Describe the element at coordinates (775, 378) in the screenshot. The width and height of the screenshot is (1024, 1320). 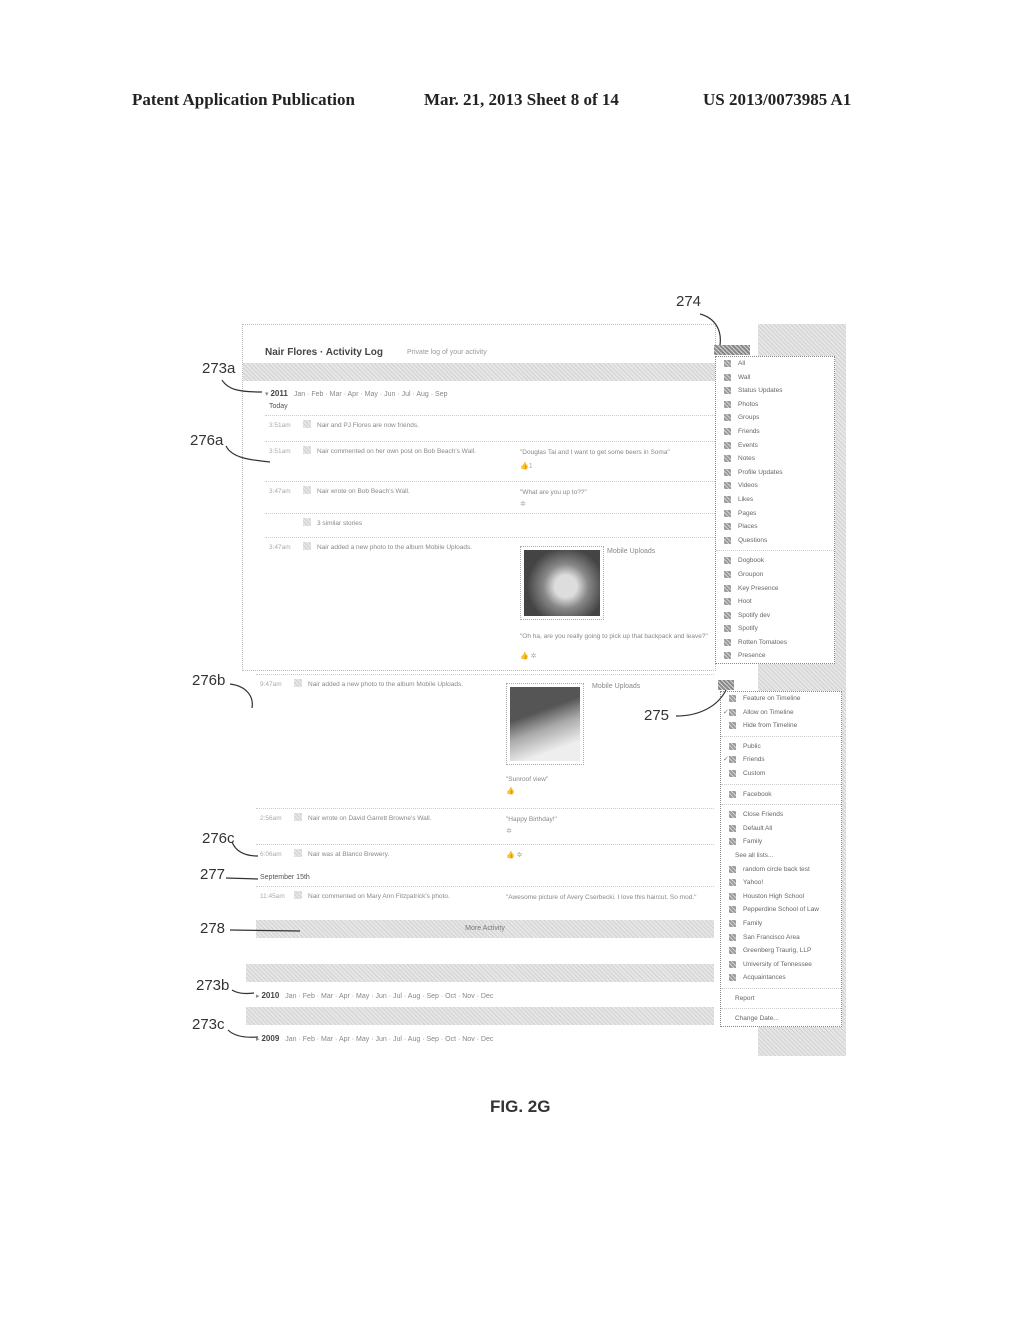
I see `menu-item-wall: Wall` at that location.